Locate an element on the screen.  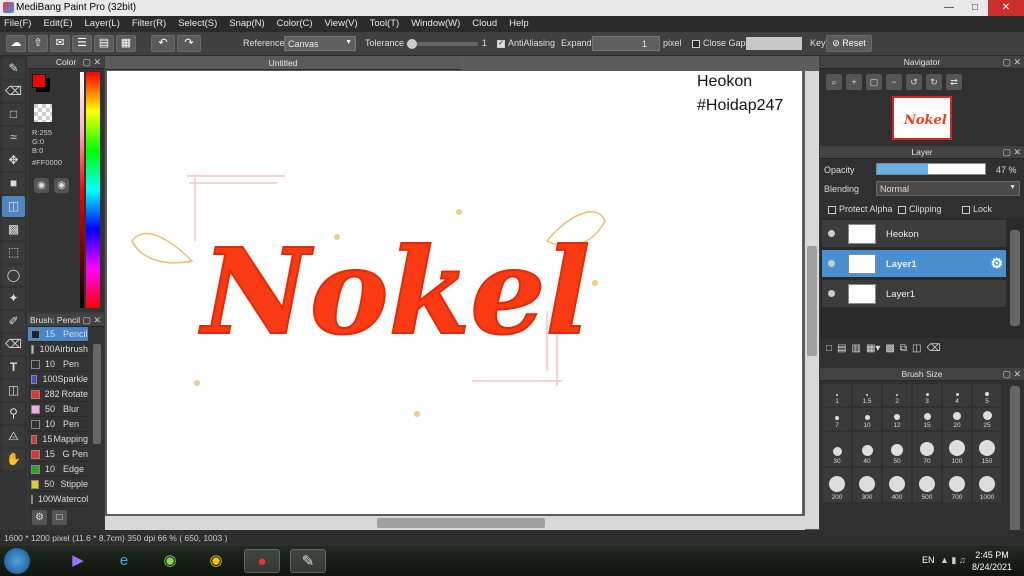
navigator-thumbnail: Nokel is located at coordinates (922, 118).